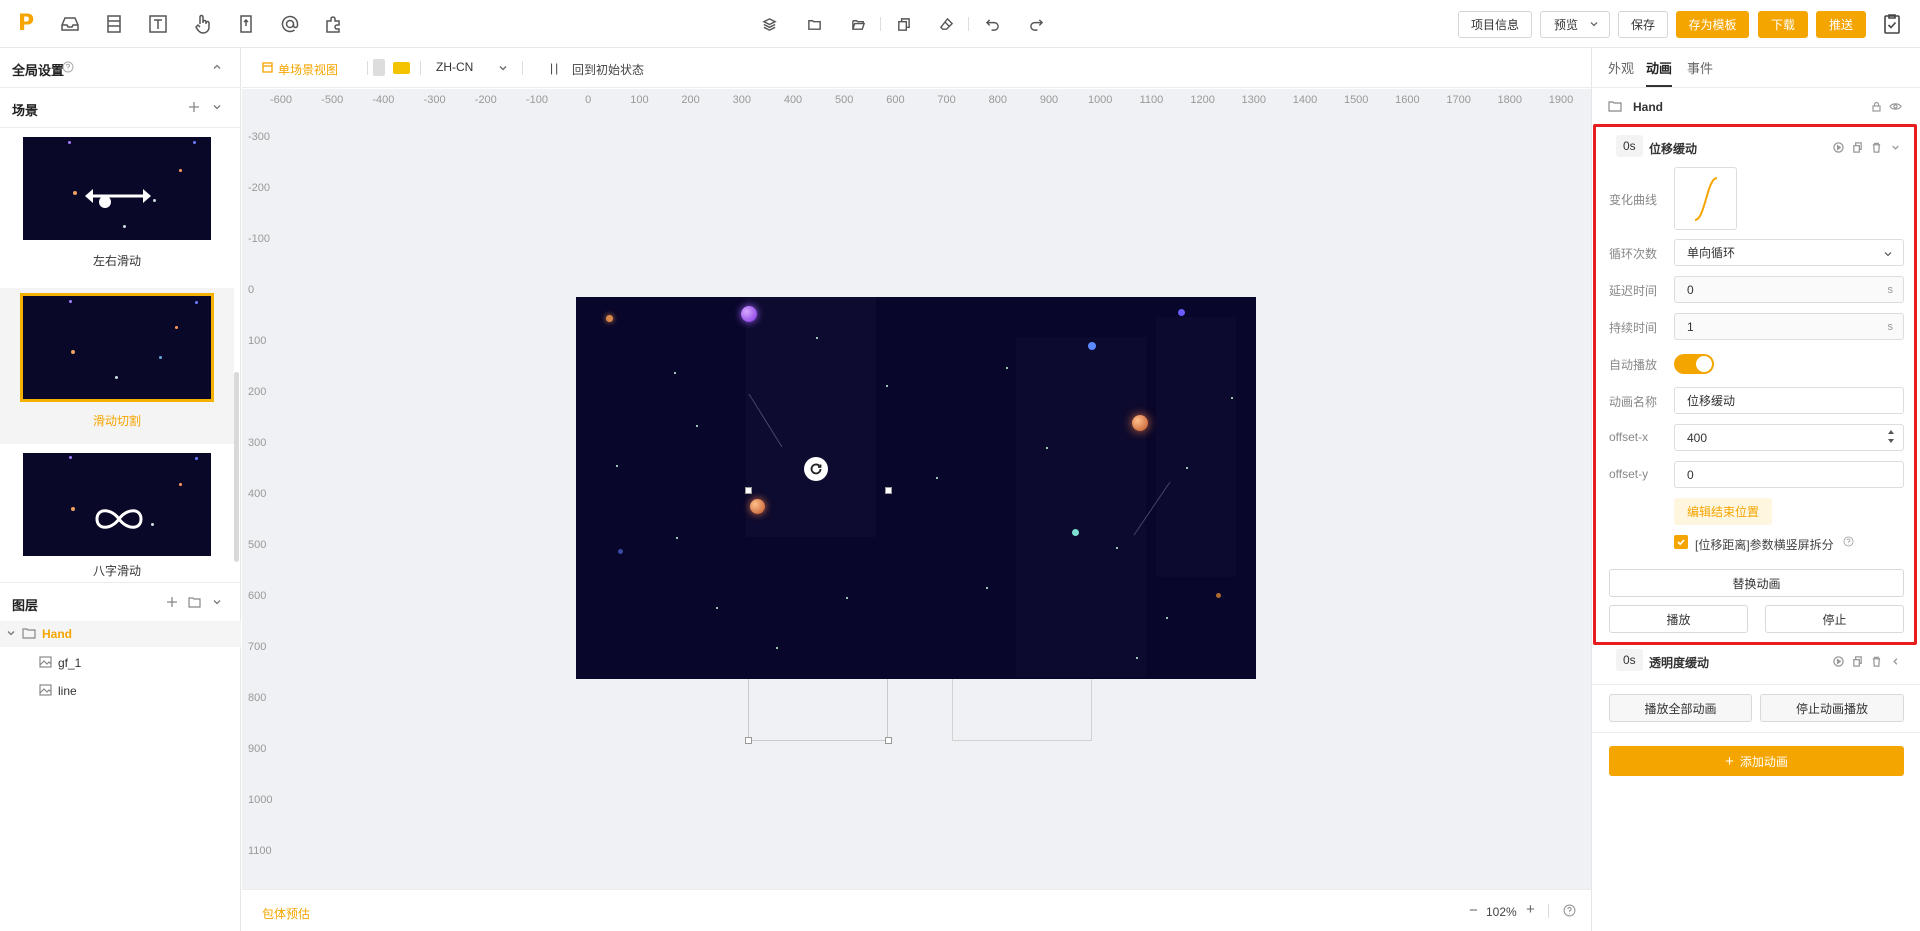  What do you see at coordinates (401, 68) in the screenshot?
I see `accent-color-swatch` at bounding box center [401, 68].